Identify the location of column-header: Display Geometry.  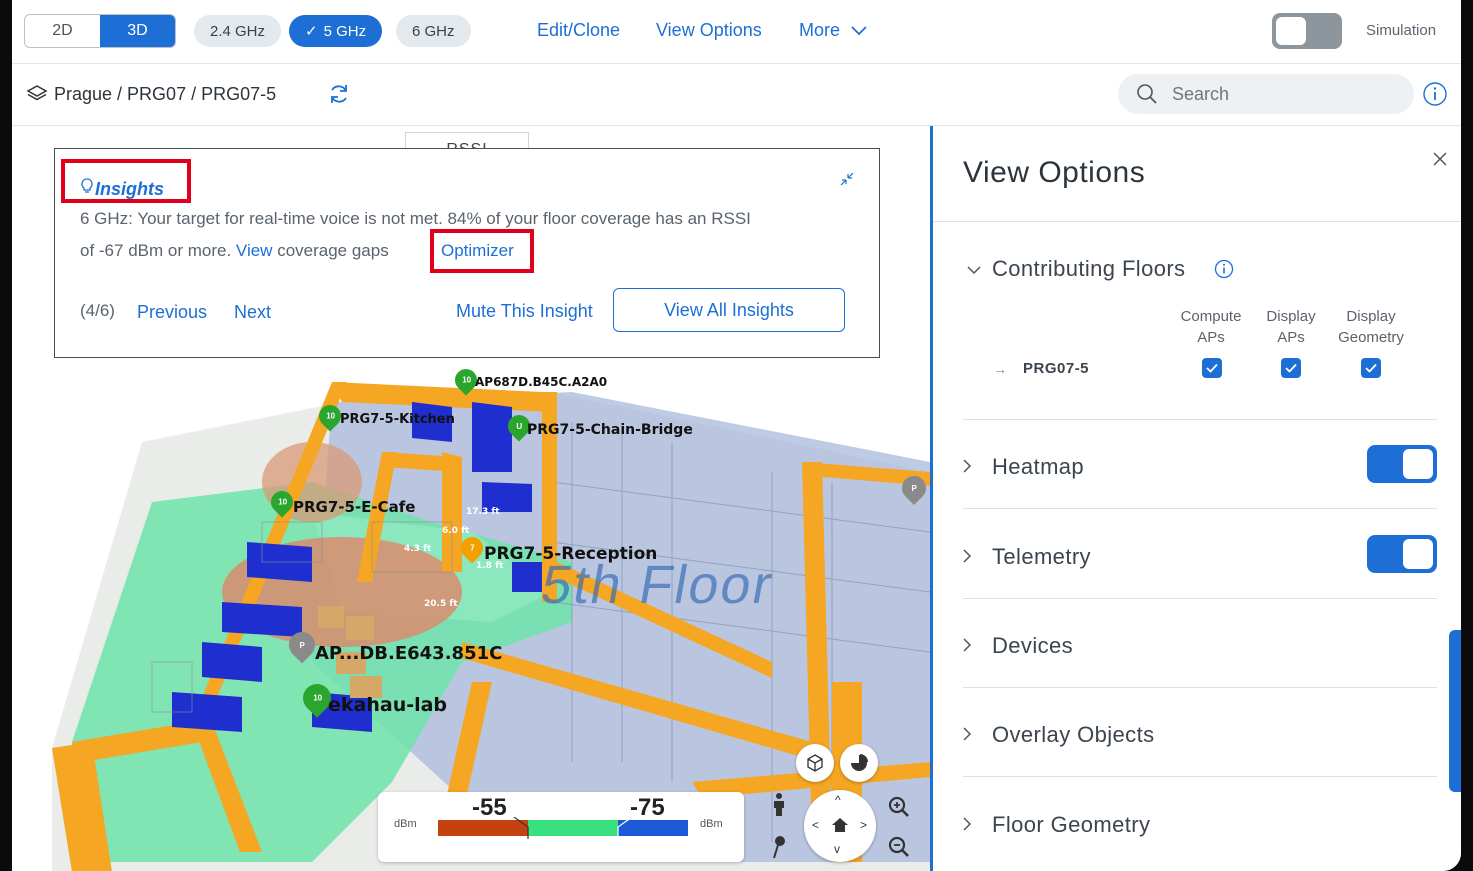
(1371, 327).